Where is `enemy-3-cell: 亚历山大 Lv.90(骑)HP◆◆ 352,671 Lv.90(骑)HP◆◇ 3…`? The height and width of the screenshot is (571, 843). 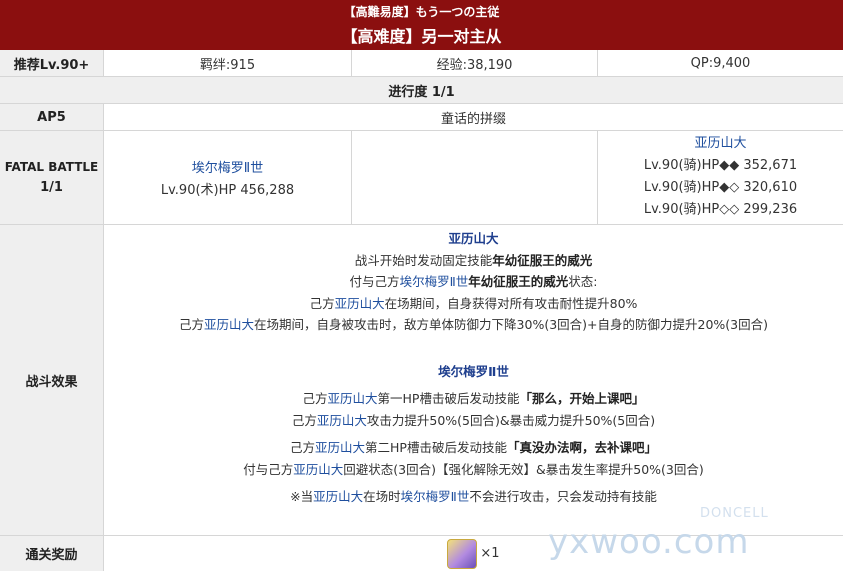
enemy-3-cell: 亚历山大 Lv.90(骑)HP◆◆ 352,671 Lv.90(骑)HP◆◇ 3… is located at coordinates (720, 177).